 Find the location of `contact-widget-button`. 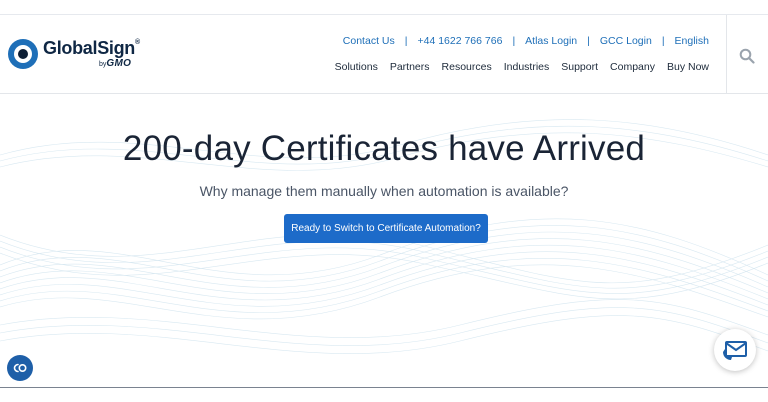

contact-widget-button is located at coordinates (735, 350).